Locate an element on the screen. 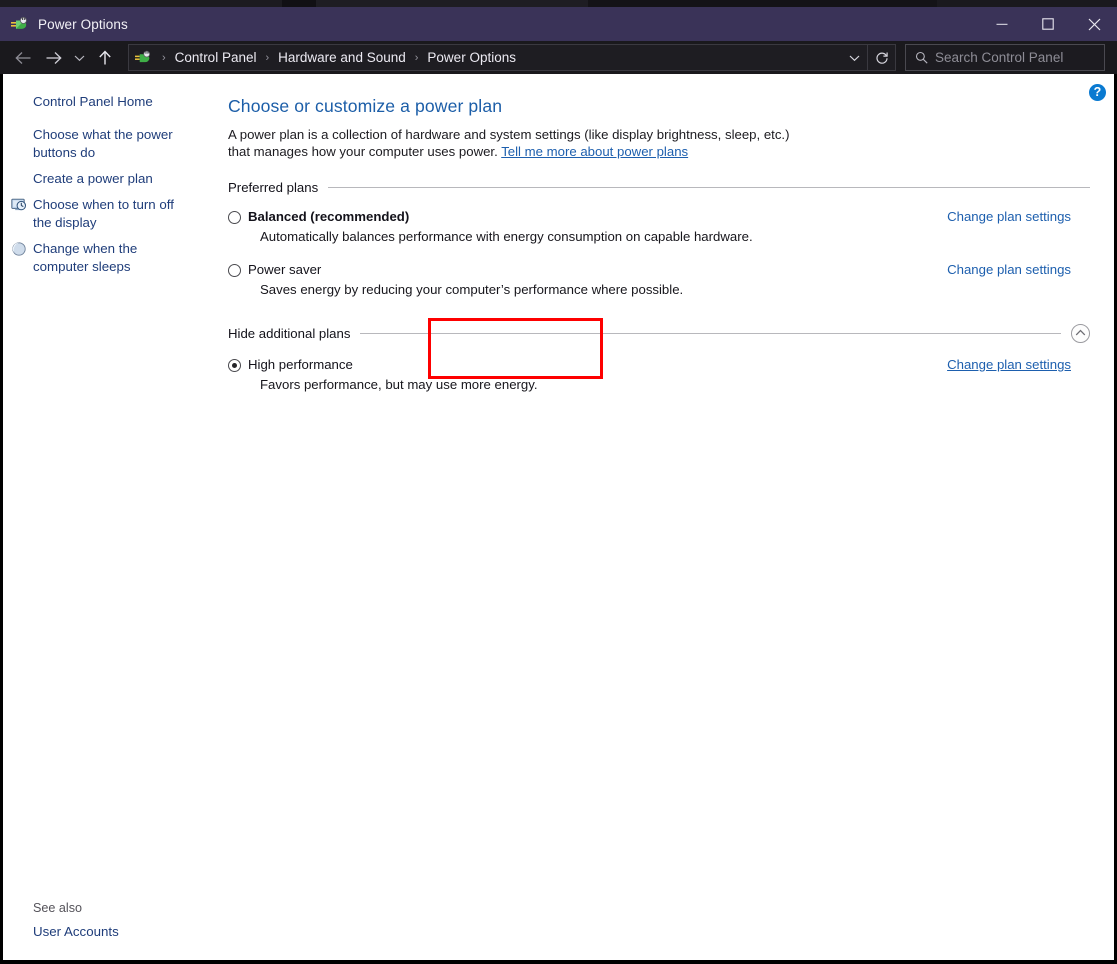 This screenshot has height=964, width=1117. help-icon: ? is located at coordinates (1097, 92).